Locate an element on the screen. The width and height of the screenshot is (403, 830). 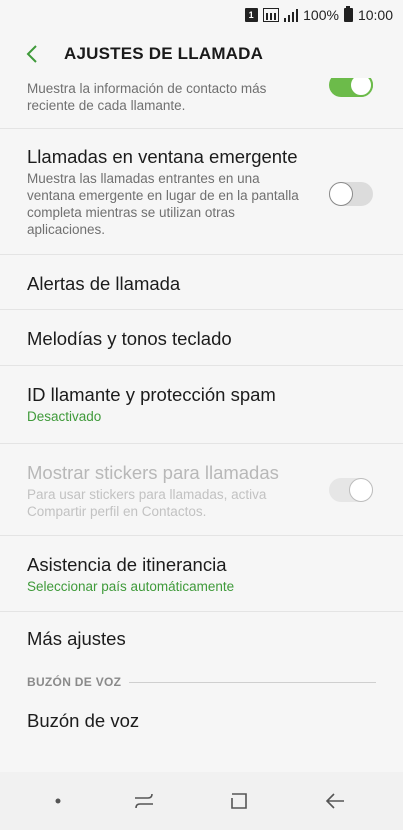
app-header: AJUSTES DE LLAMADA is located at coordinates (201, 54).